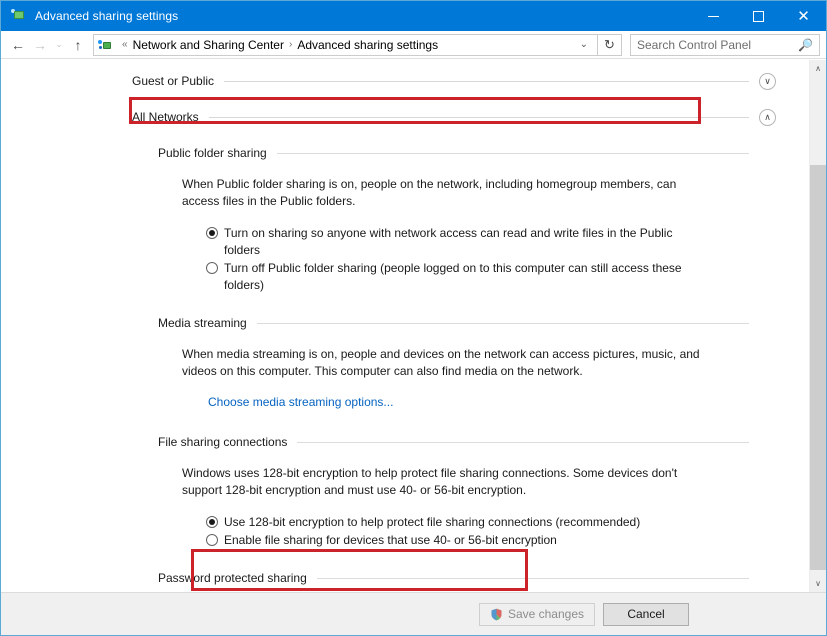  Describe the element at coordinates (18, 45) in the screenshot. I see `back-button: ←` at that location.